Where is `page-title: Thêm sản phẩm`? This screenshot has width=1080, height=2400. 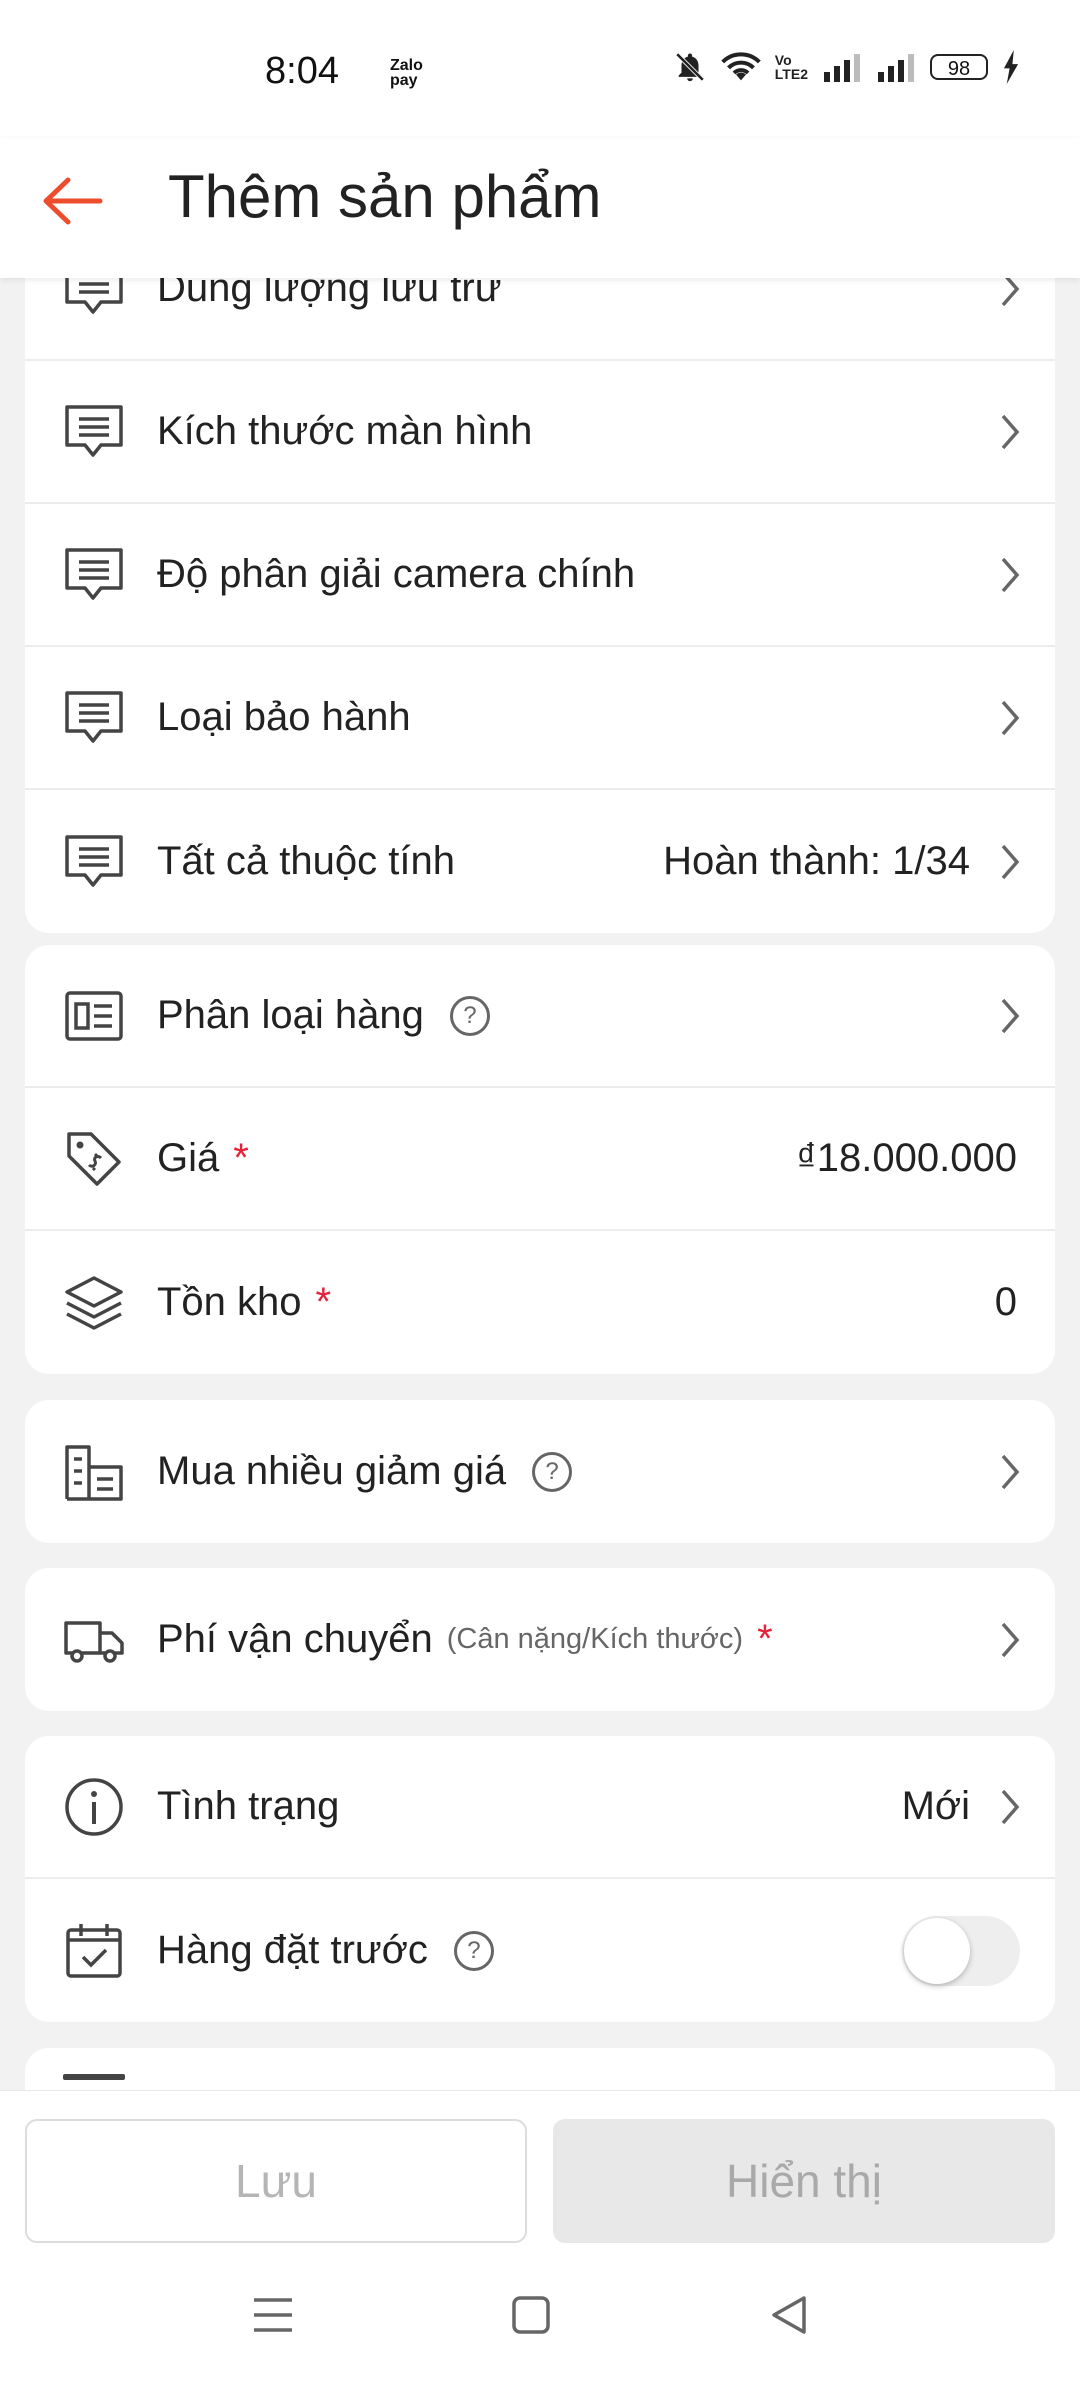
page-title: Thêm sản phẩm is located at coordinates (385, 196).